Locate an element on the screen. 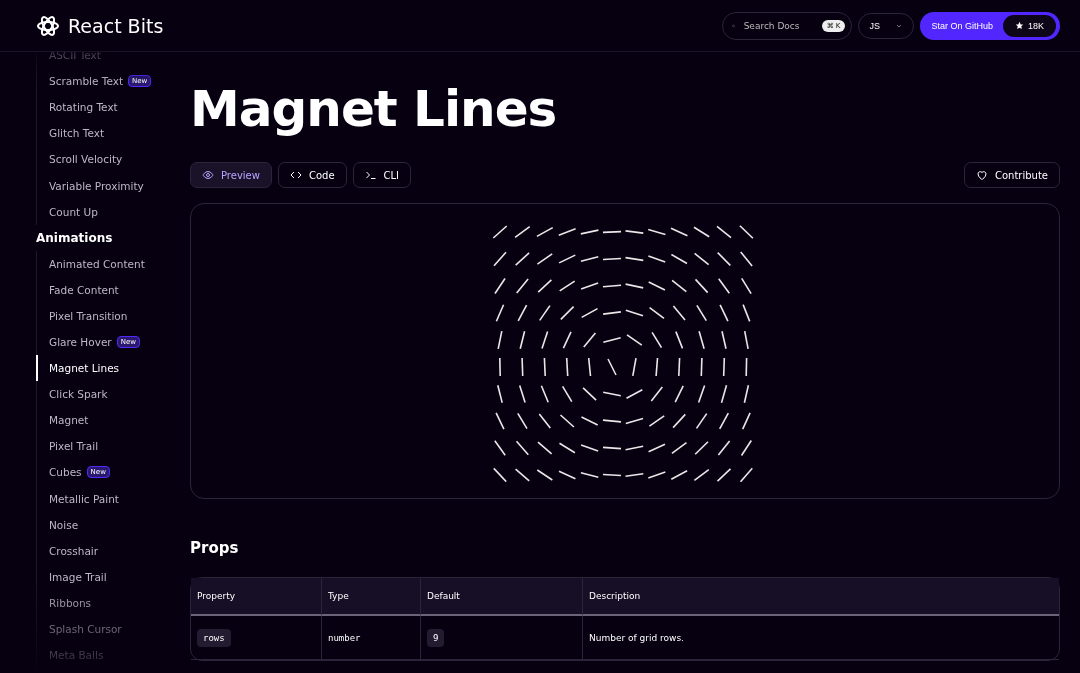 The width and height of the screenshot is (1080, 673). contribute-button: Contribute is located at coordinates (1012, 175).